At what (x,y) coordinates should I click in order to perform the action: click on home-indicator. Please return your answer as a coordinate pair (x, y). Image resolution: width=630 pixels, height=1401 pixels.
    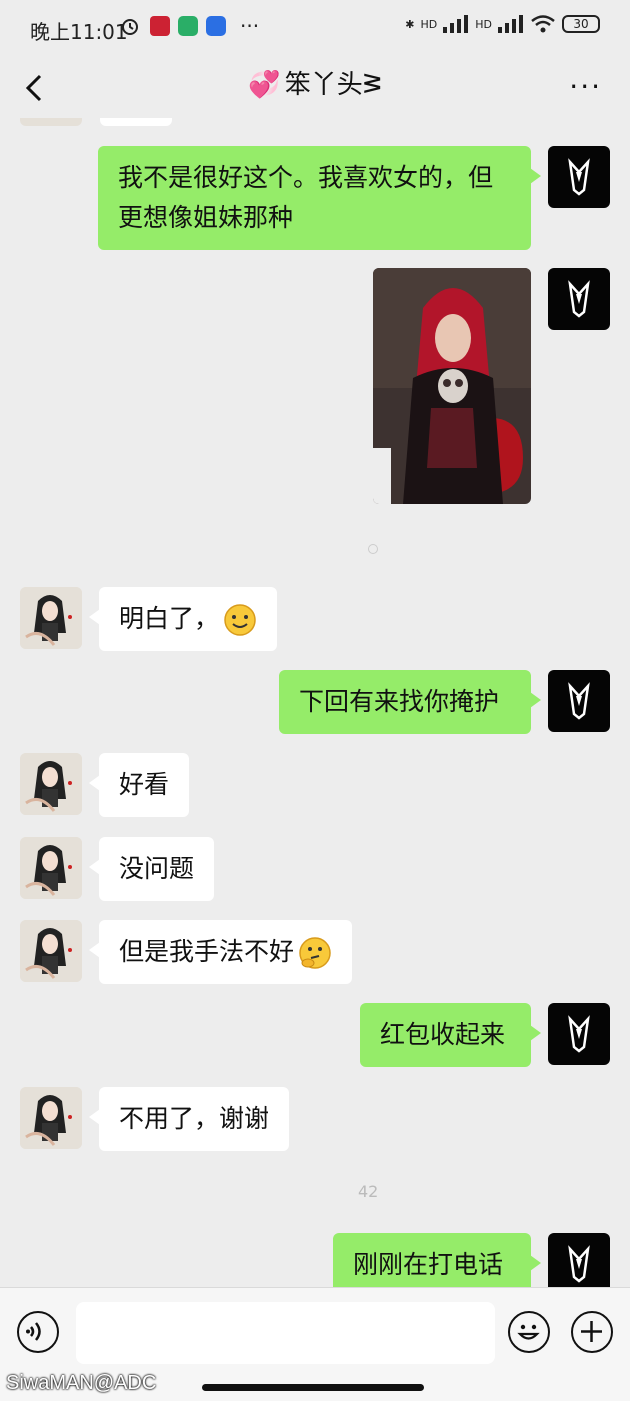
    Looking at the image, I should click on (313, 1387).